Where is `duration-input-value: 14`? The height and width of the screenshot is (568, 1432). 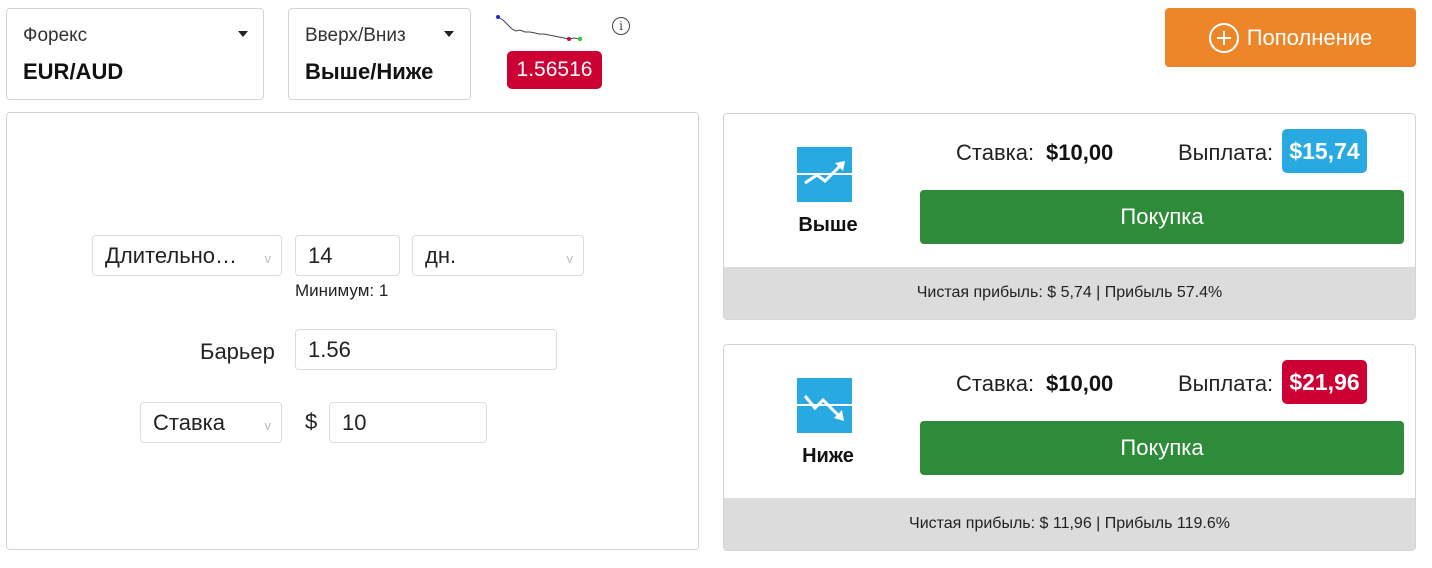
duration-input-value: 14 is located at coordinates (320, 255).